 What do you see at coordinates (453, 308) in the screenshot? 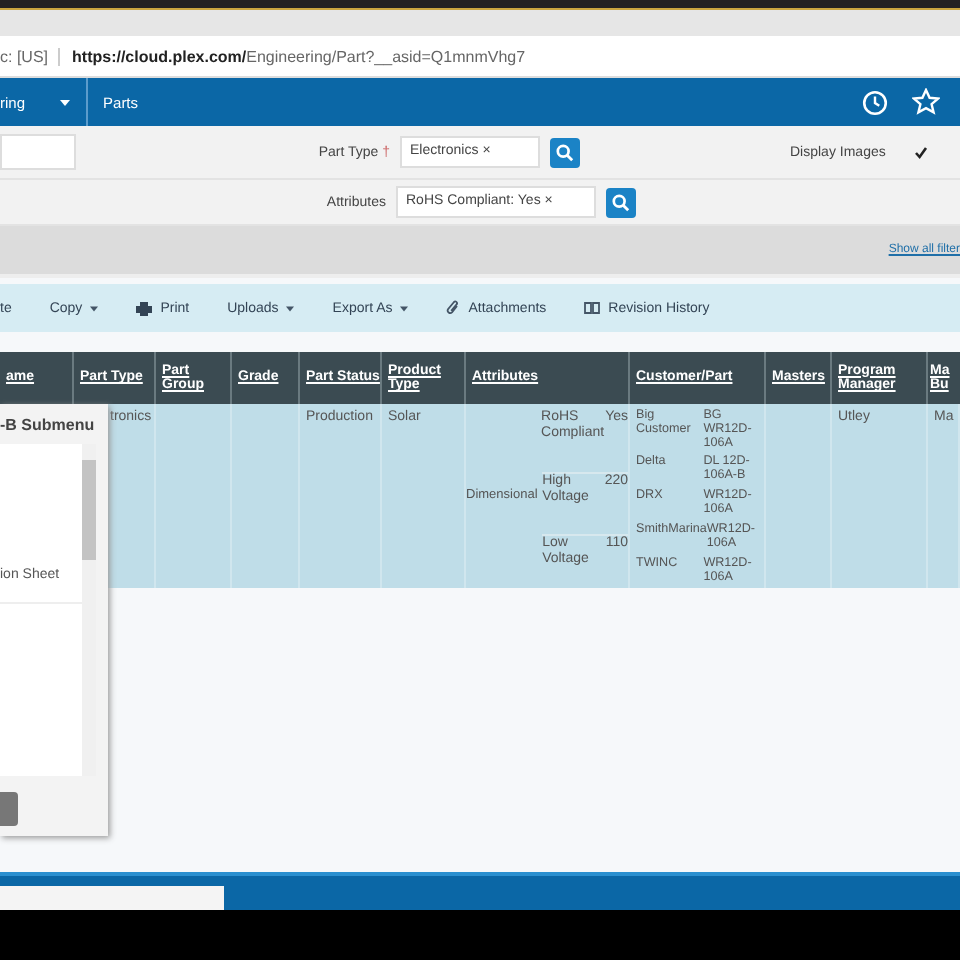
I see `paperclip-icon` at bounding box center [453, 308].